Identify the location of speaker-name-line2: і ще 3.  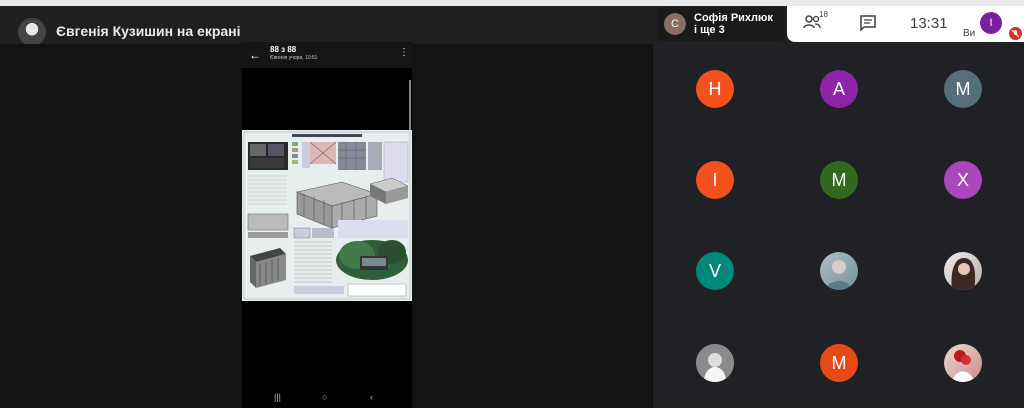
(709, 30).